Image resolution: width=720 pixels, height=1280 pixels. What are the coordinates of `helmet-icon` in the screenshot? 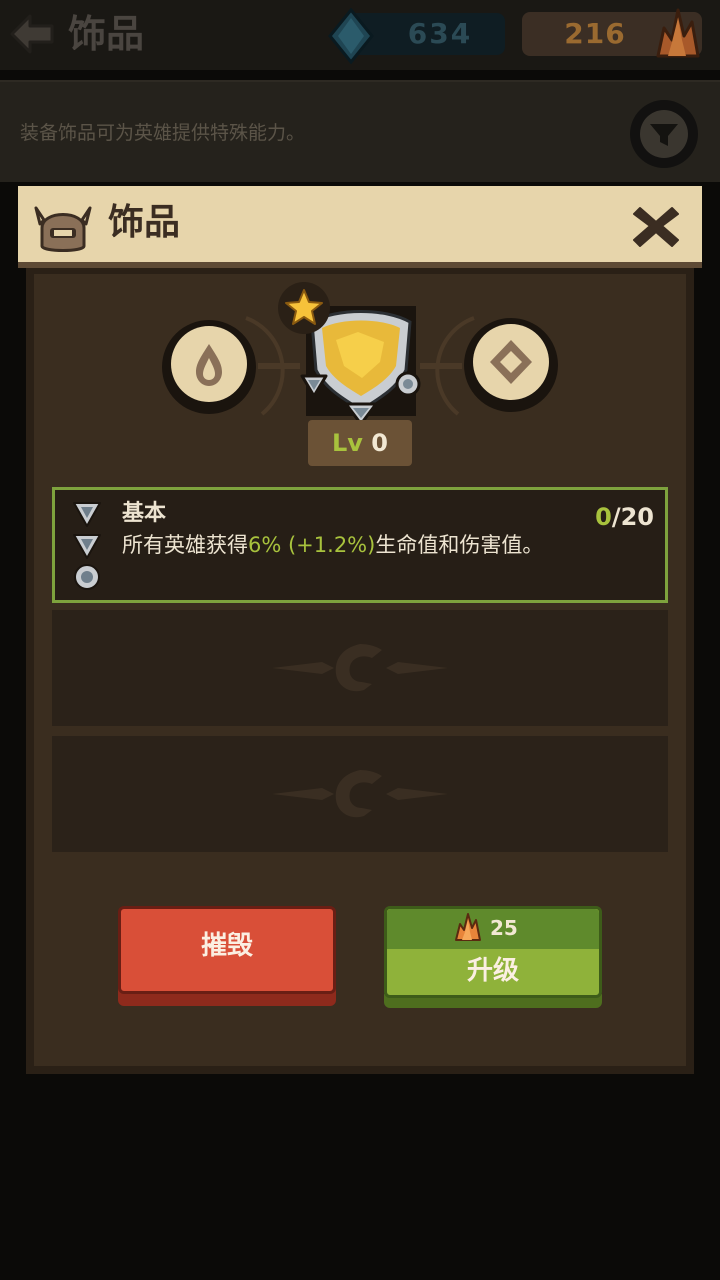 It's located at (63, 229).